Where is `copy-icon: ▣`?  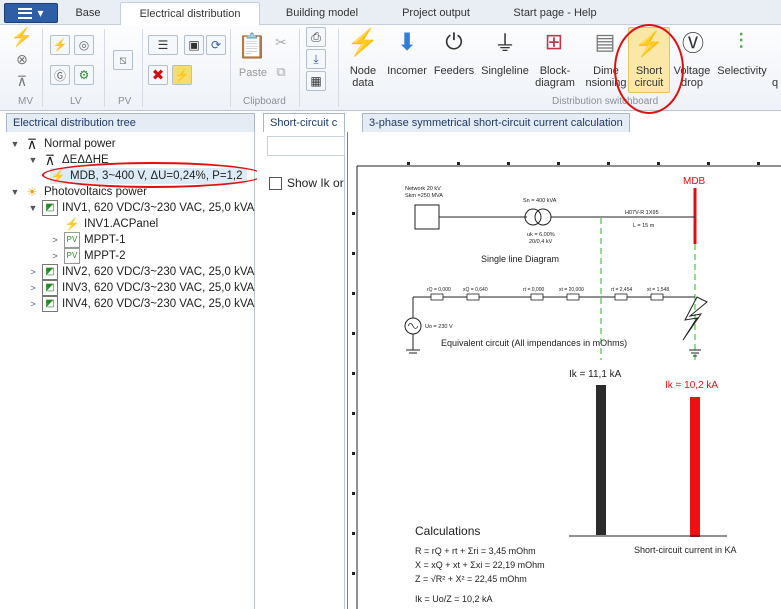 copy-icon: ▣ is located at coordinates (194, 45).